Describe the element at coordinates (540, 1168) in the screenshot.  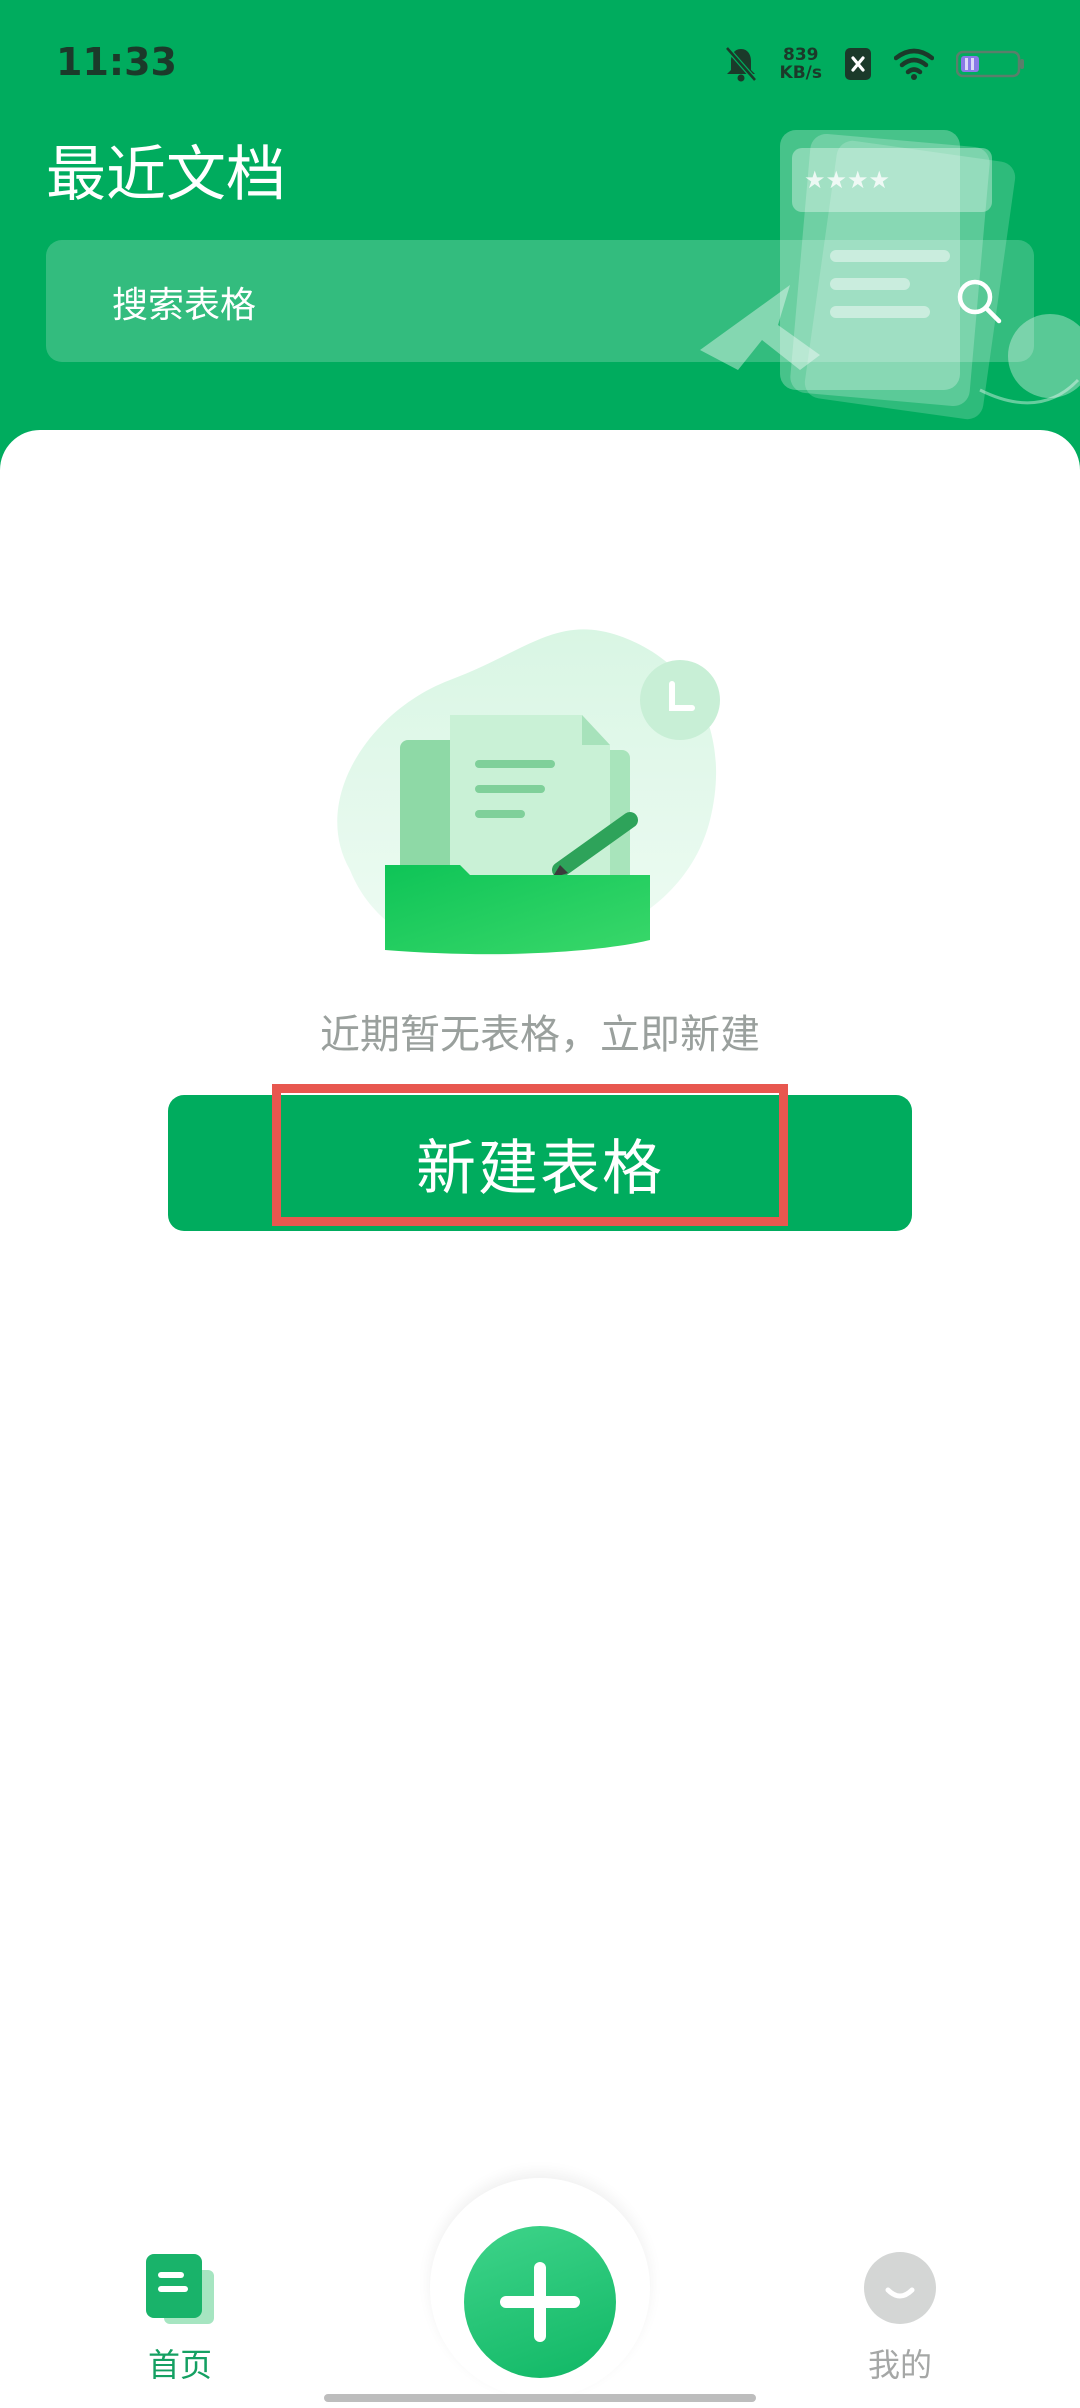
I see `create-sheet-button-label: 新建表格` at that location.